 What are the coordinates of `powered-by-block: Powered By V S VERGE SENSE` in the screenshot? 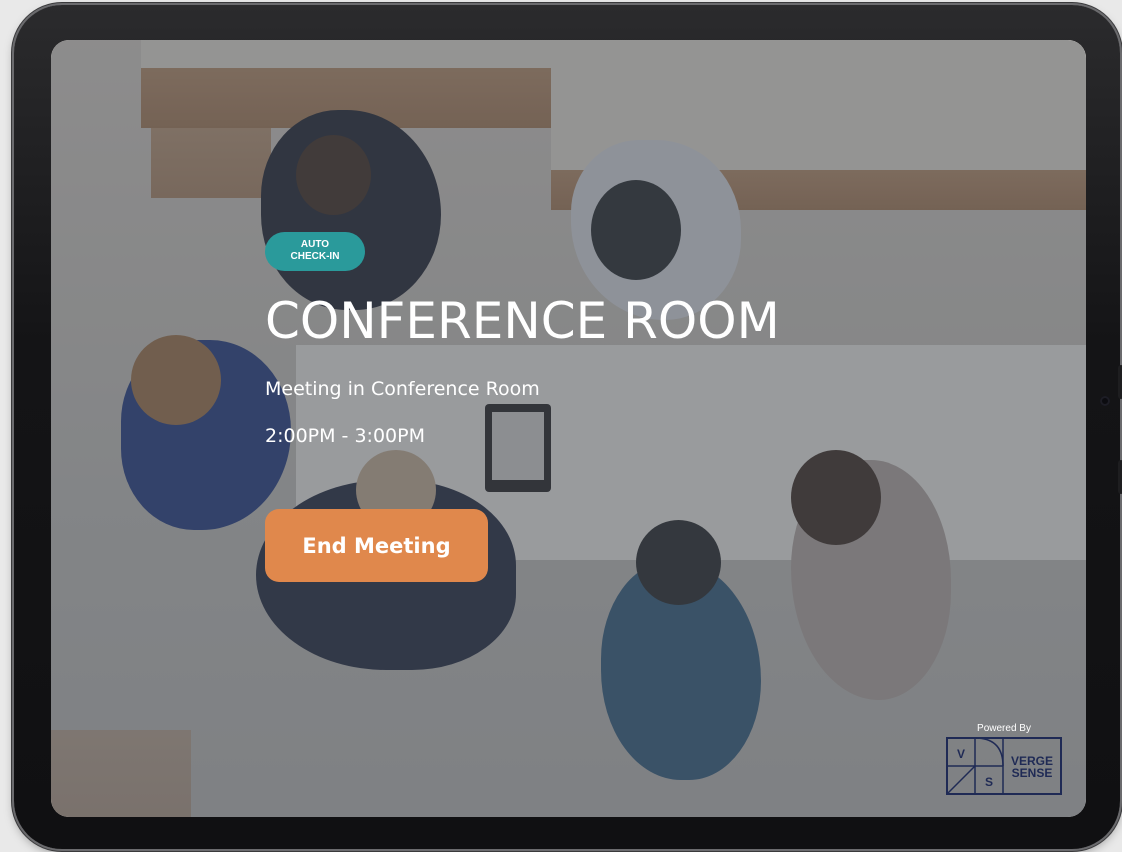 It's located at (1004, 759).